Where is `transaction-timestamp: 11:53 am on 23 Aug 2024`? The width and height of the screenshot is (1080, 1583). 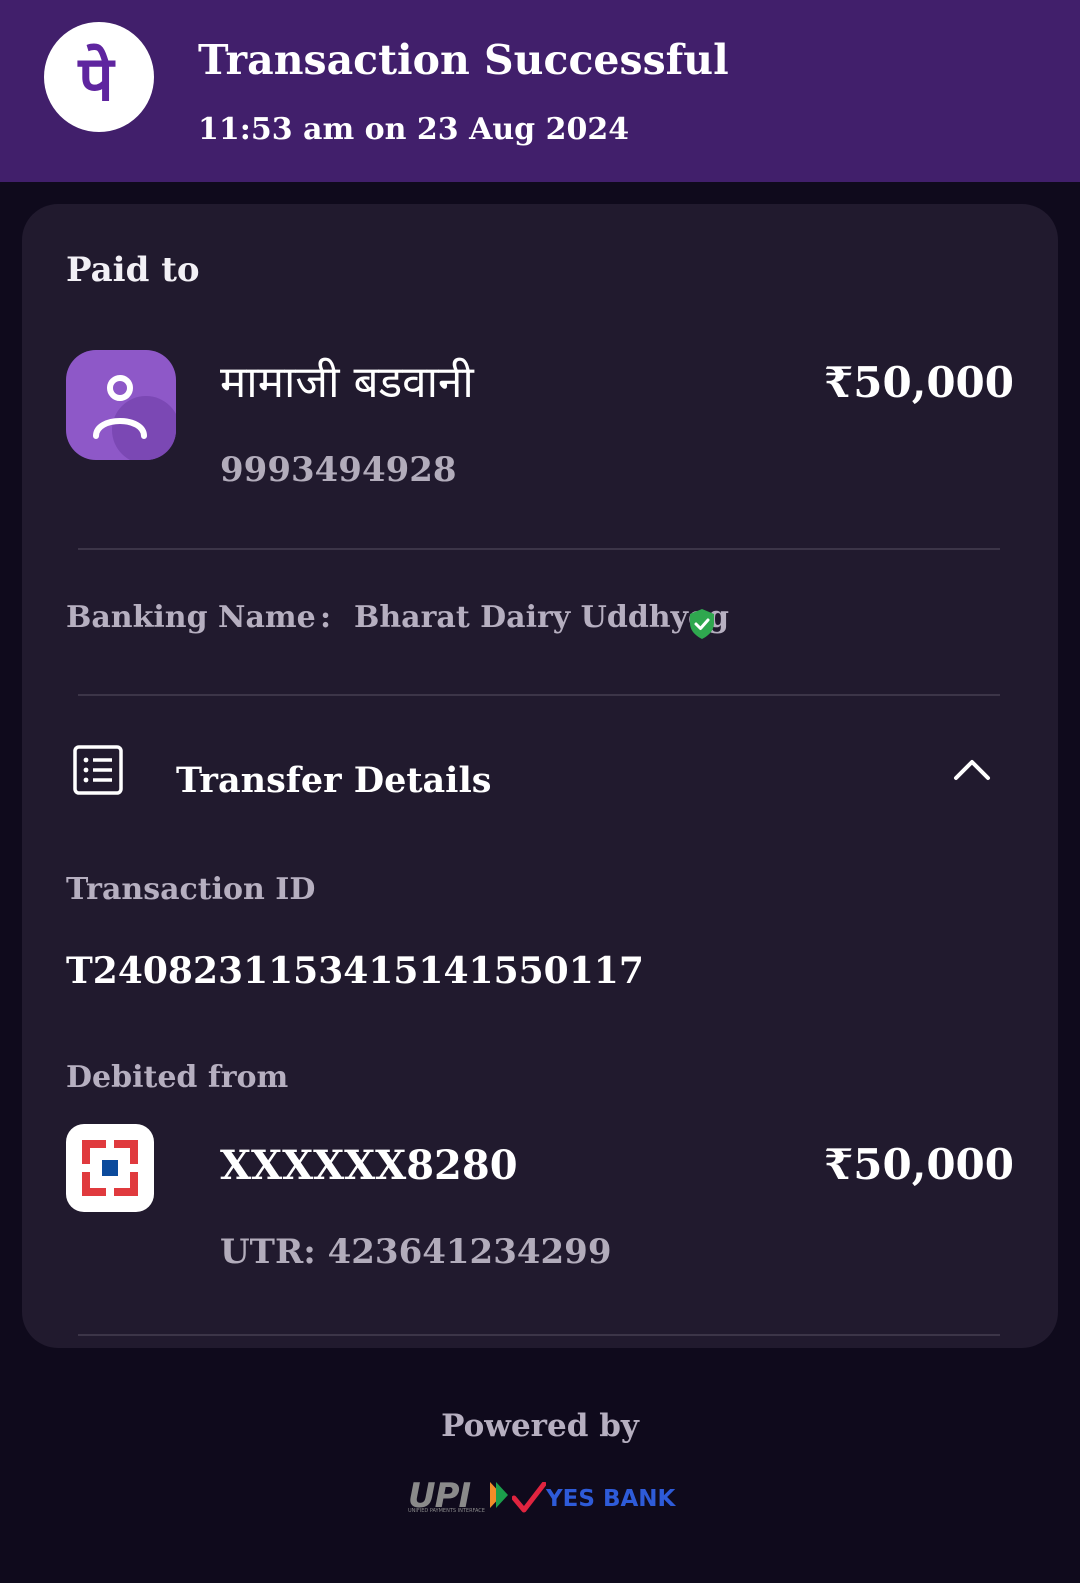
transaction-timestamp: 11:53 am on 23 Aug 2024 is located at coordinates (414, 129).